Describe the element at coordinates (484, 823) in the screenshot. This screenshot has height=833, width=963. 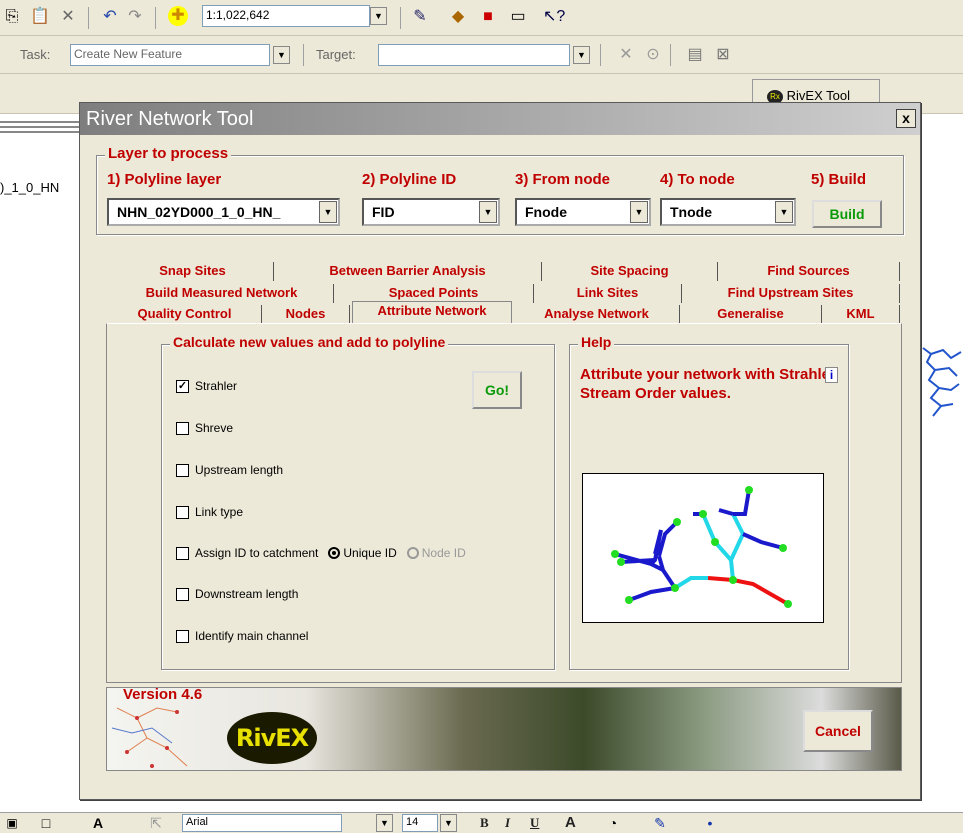
I see `bold-button: B` at that location.